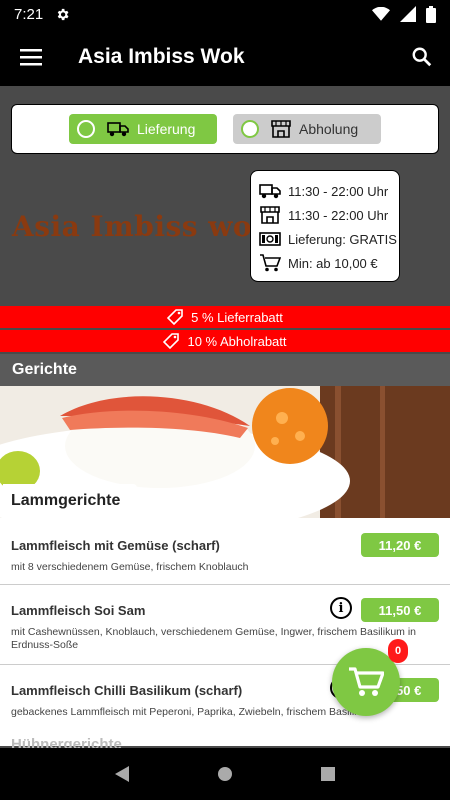 This screenshot has width=450, height=800. I want to click on price-button: 11,50 €, so click(400, 610).